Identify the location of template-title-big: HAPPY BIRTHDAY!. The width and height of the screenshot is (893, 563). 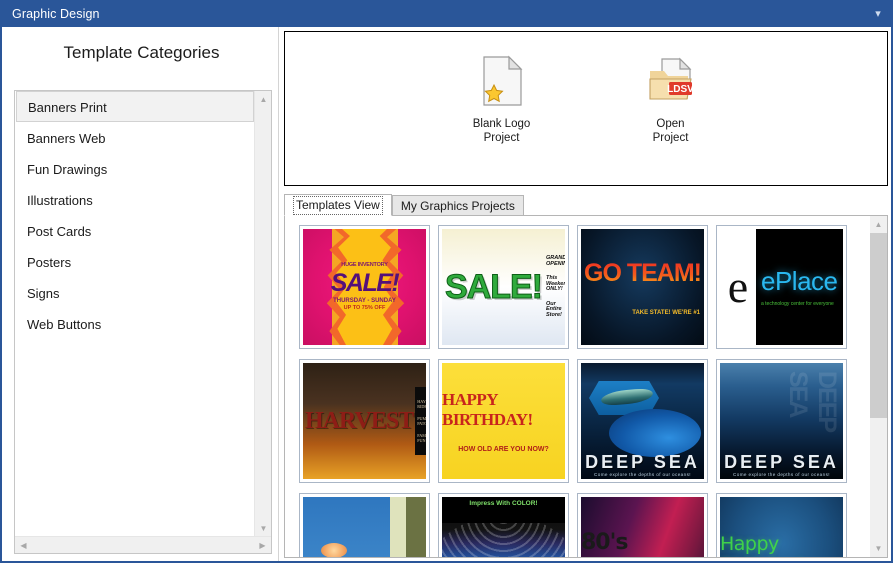
(487, 409).